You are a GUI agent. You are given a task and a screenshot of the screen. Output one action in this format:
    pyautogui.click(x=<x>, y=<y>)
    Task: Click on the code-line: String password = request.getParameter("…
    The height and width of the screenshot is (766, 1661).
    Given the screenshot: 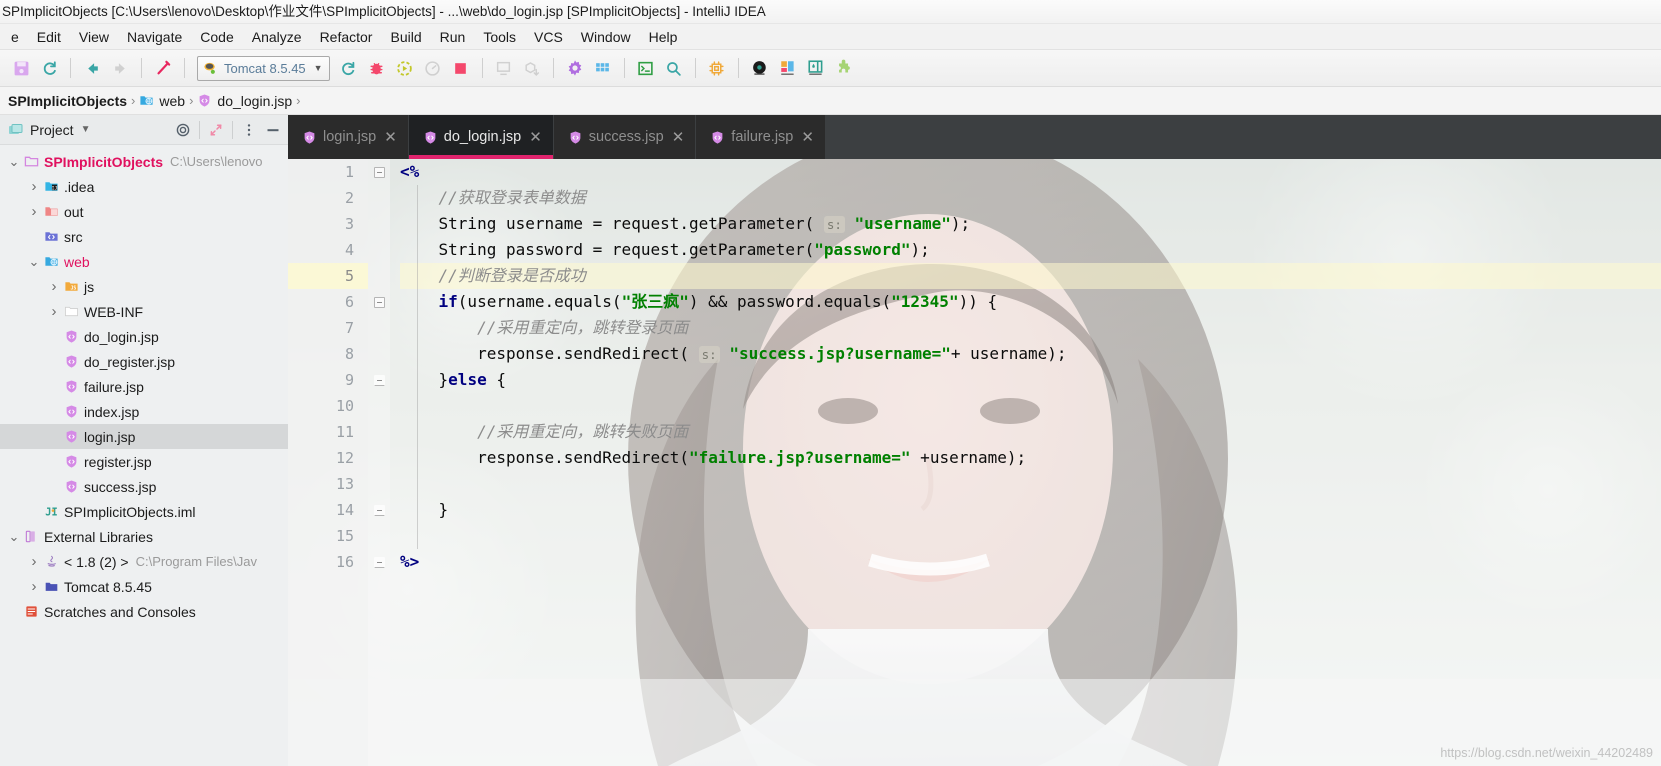 What is the action you would take?
    pyautogui.click(x=1030, y=250)
    